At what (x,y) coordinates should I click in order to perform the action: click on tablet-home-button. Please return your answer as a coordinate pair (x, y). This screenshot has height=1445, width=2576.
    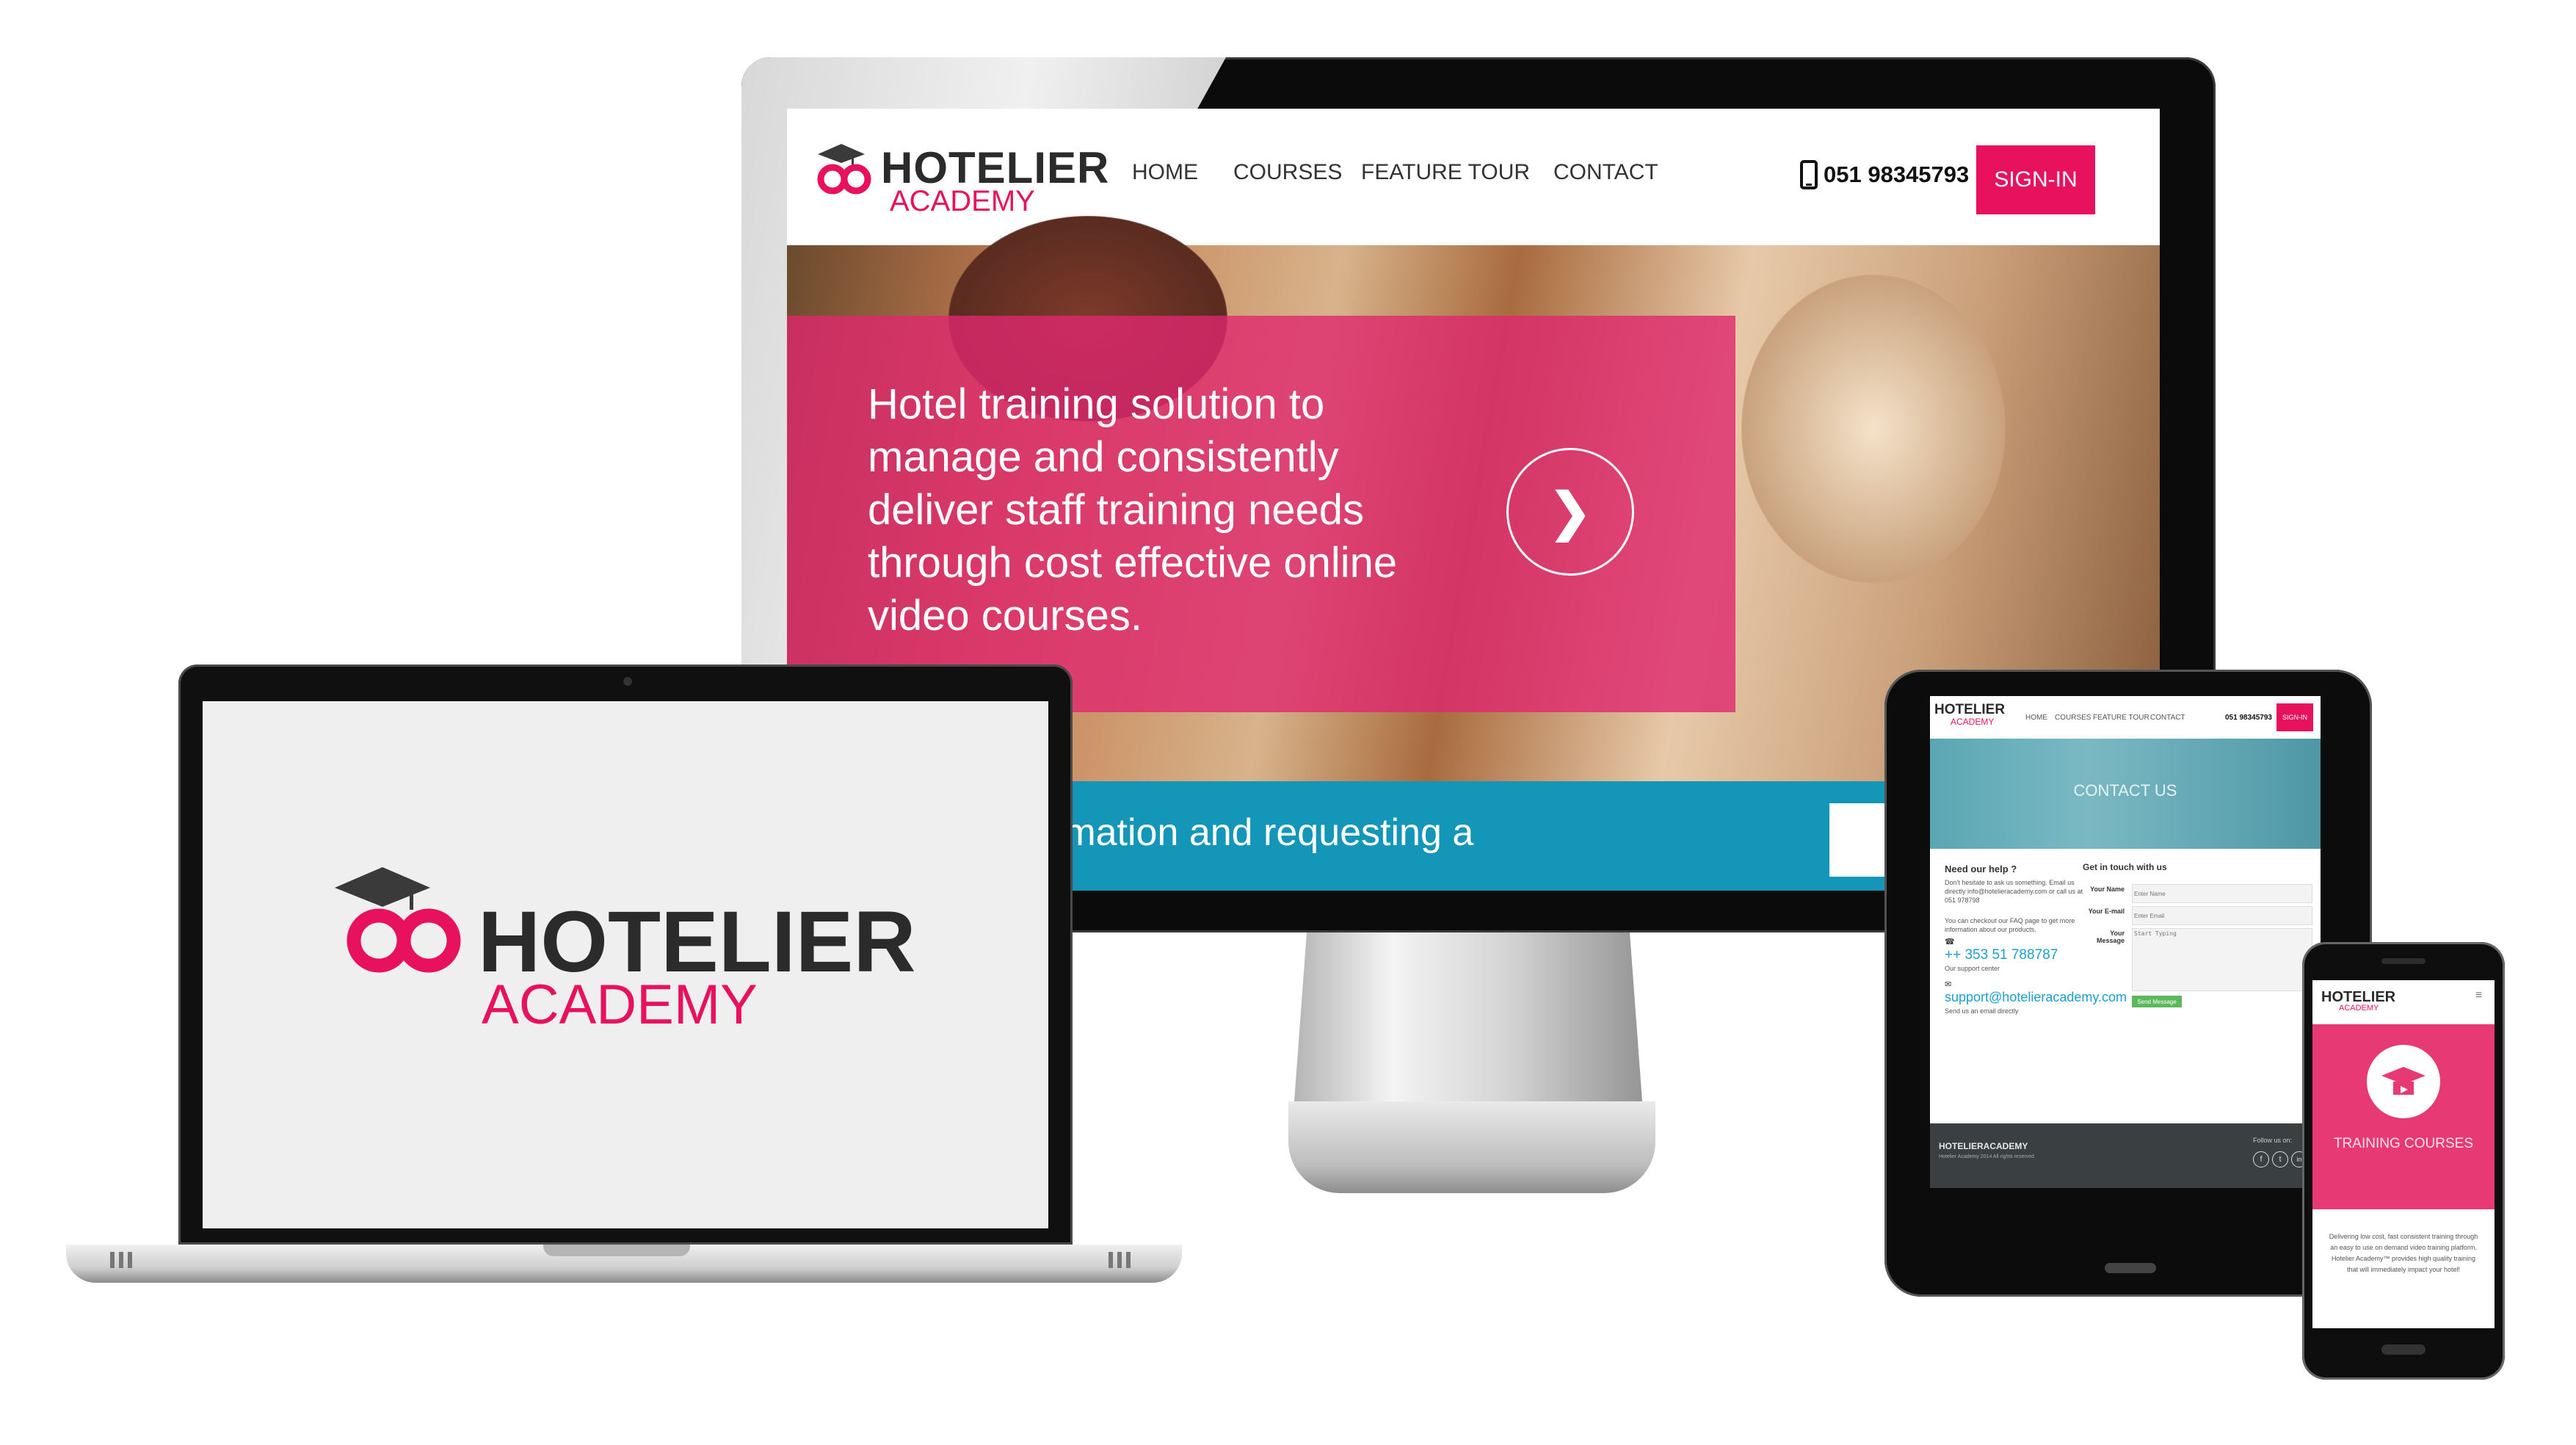
    Looking at the image, I should click on (2130, 1268).